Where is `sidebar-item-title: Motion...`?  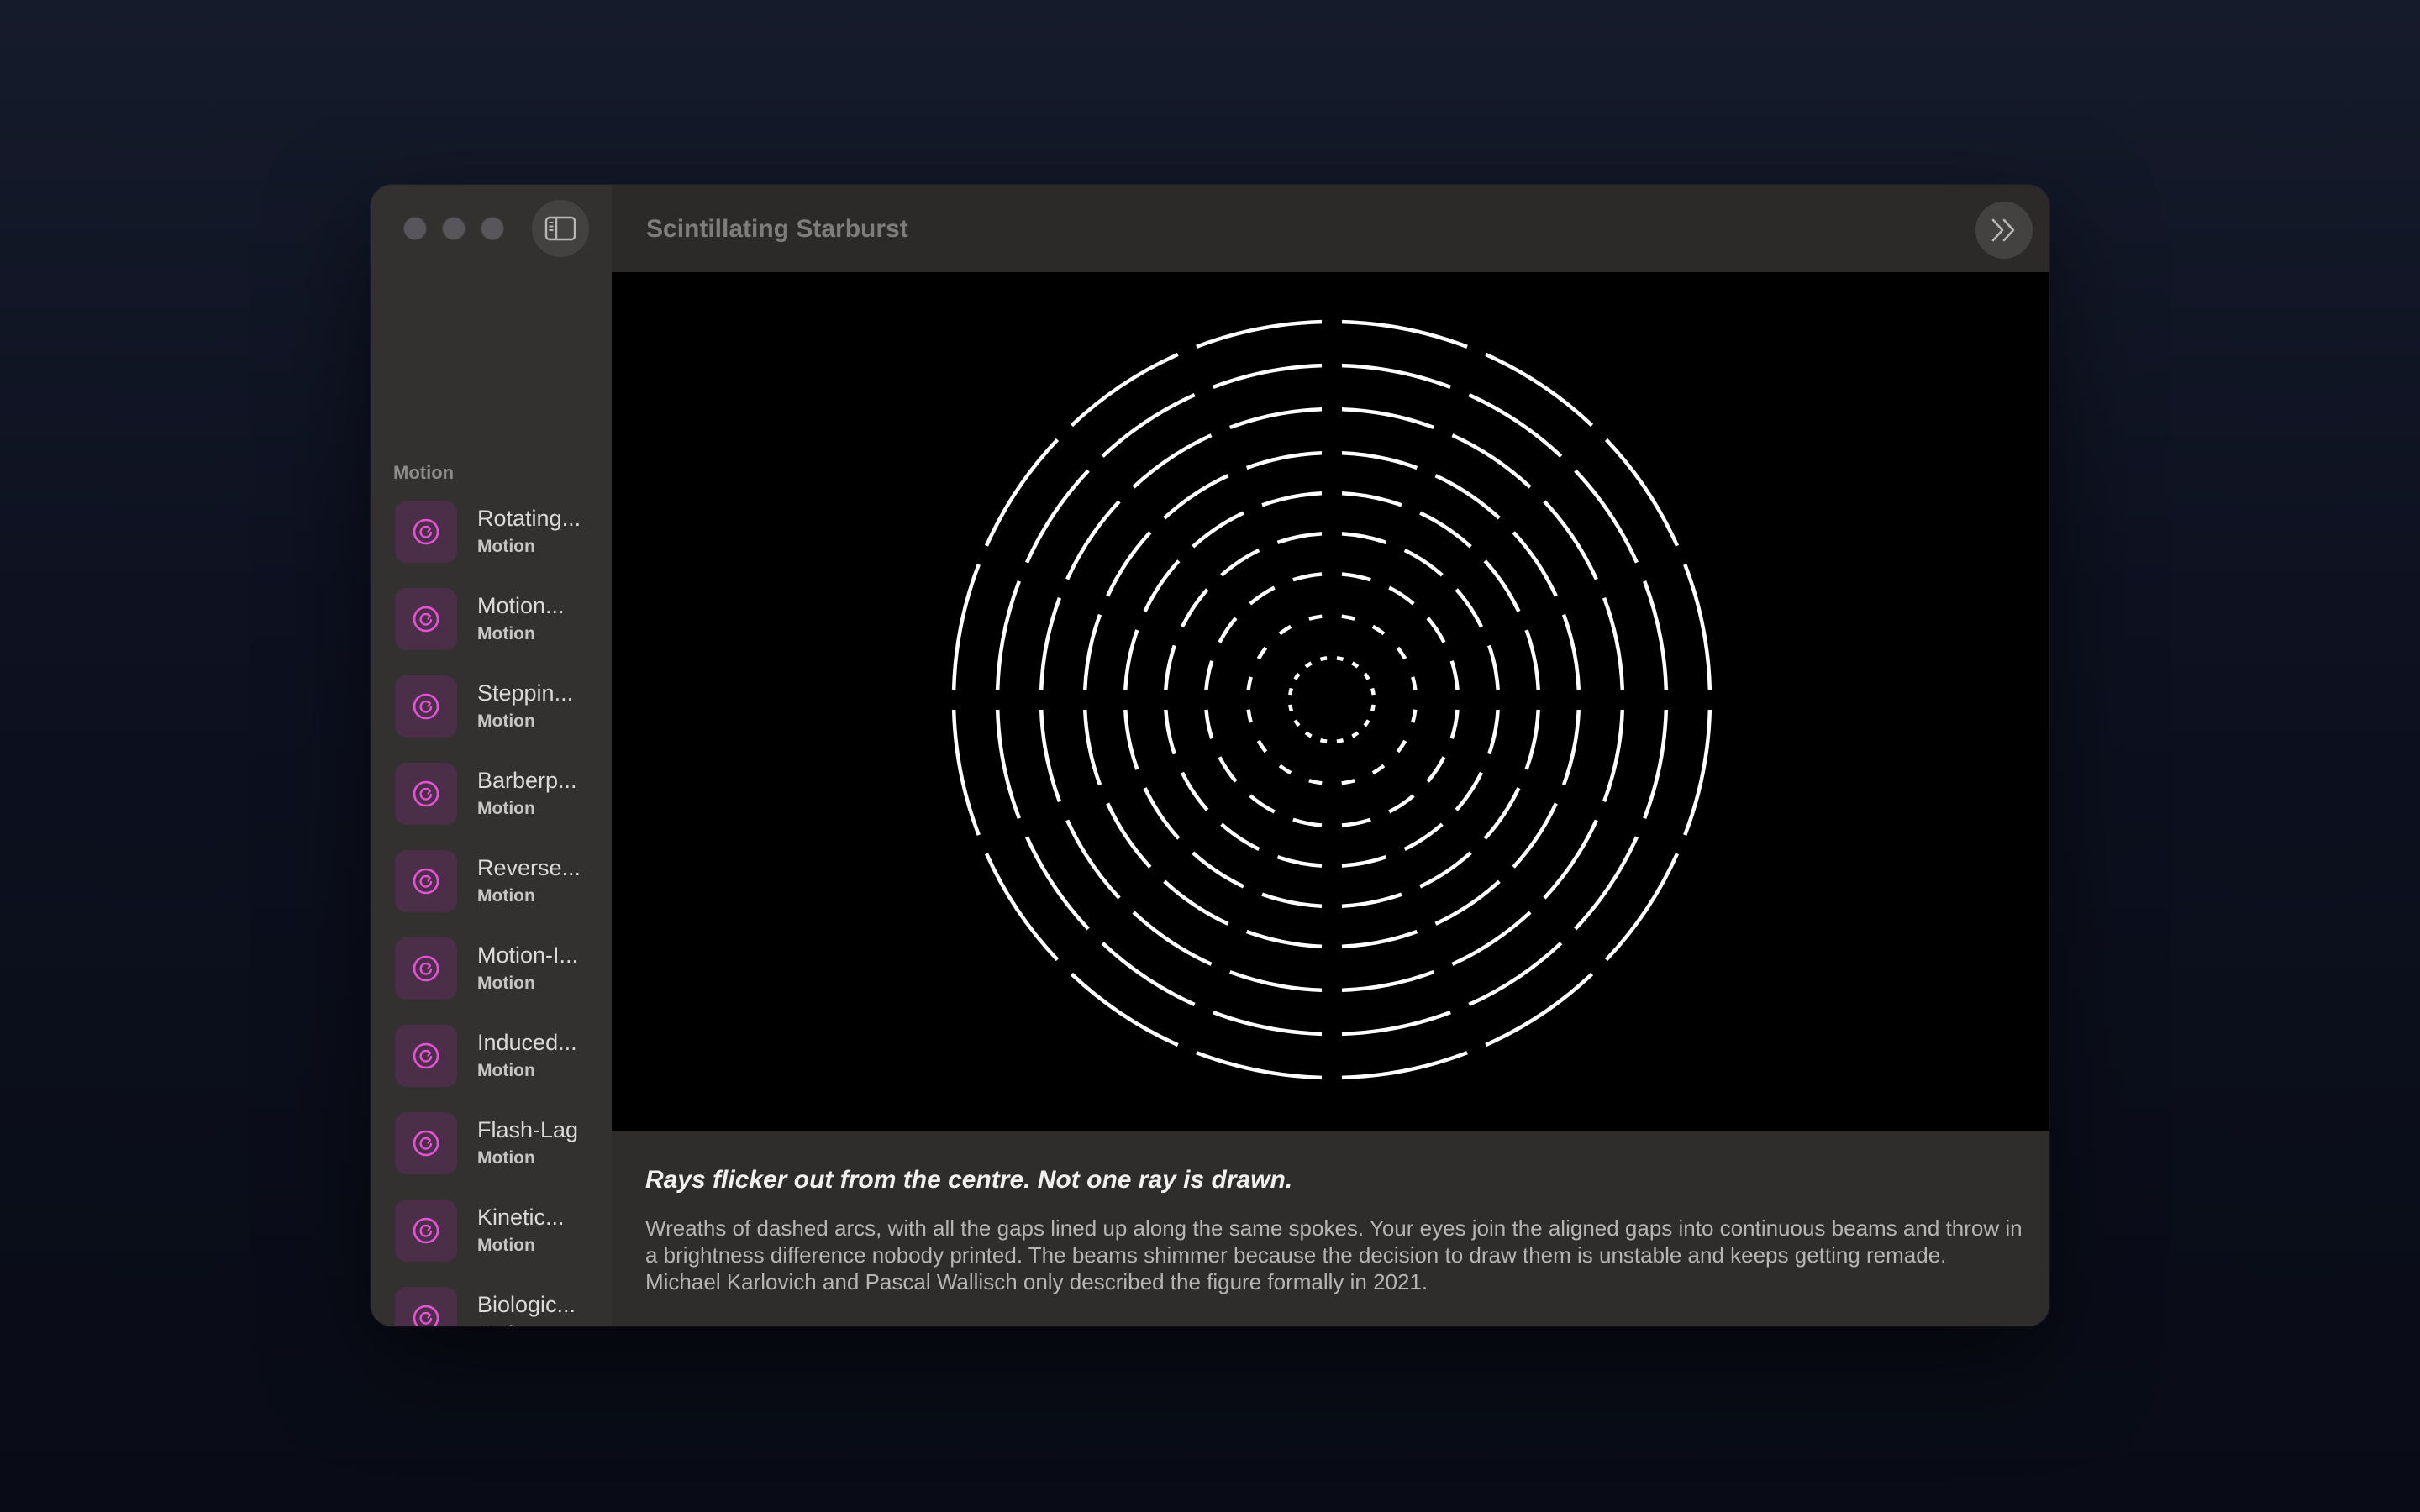
sidebar-item-title: Motion... is located at coordinates (521, 605).